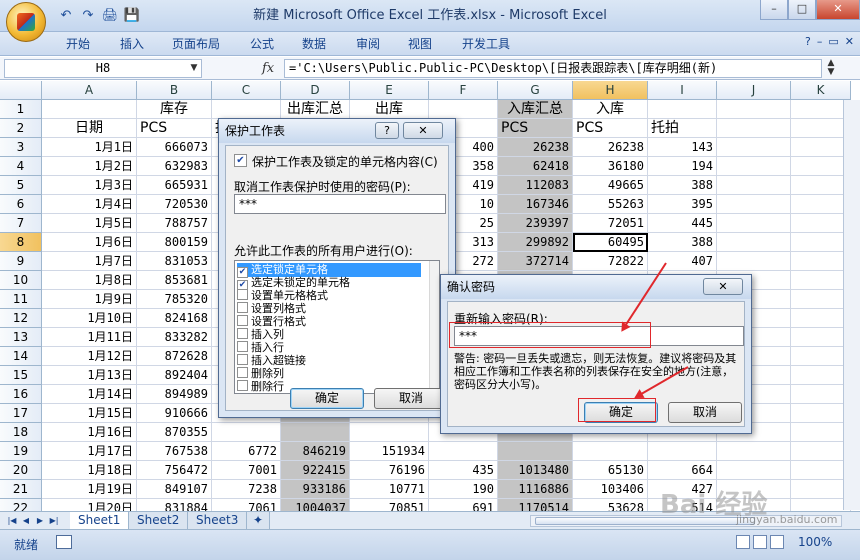 This screenshot has width=860, height=560. What do you see at coordinates (89, 394) in the screenshot?
I see `cell: 1月14日` at bounding box center [89, 394].